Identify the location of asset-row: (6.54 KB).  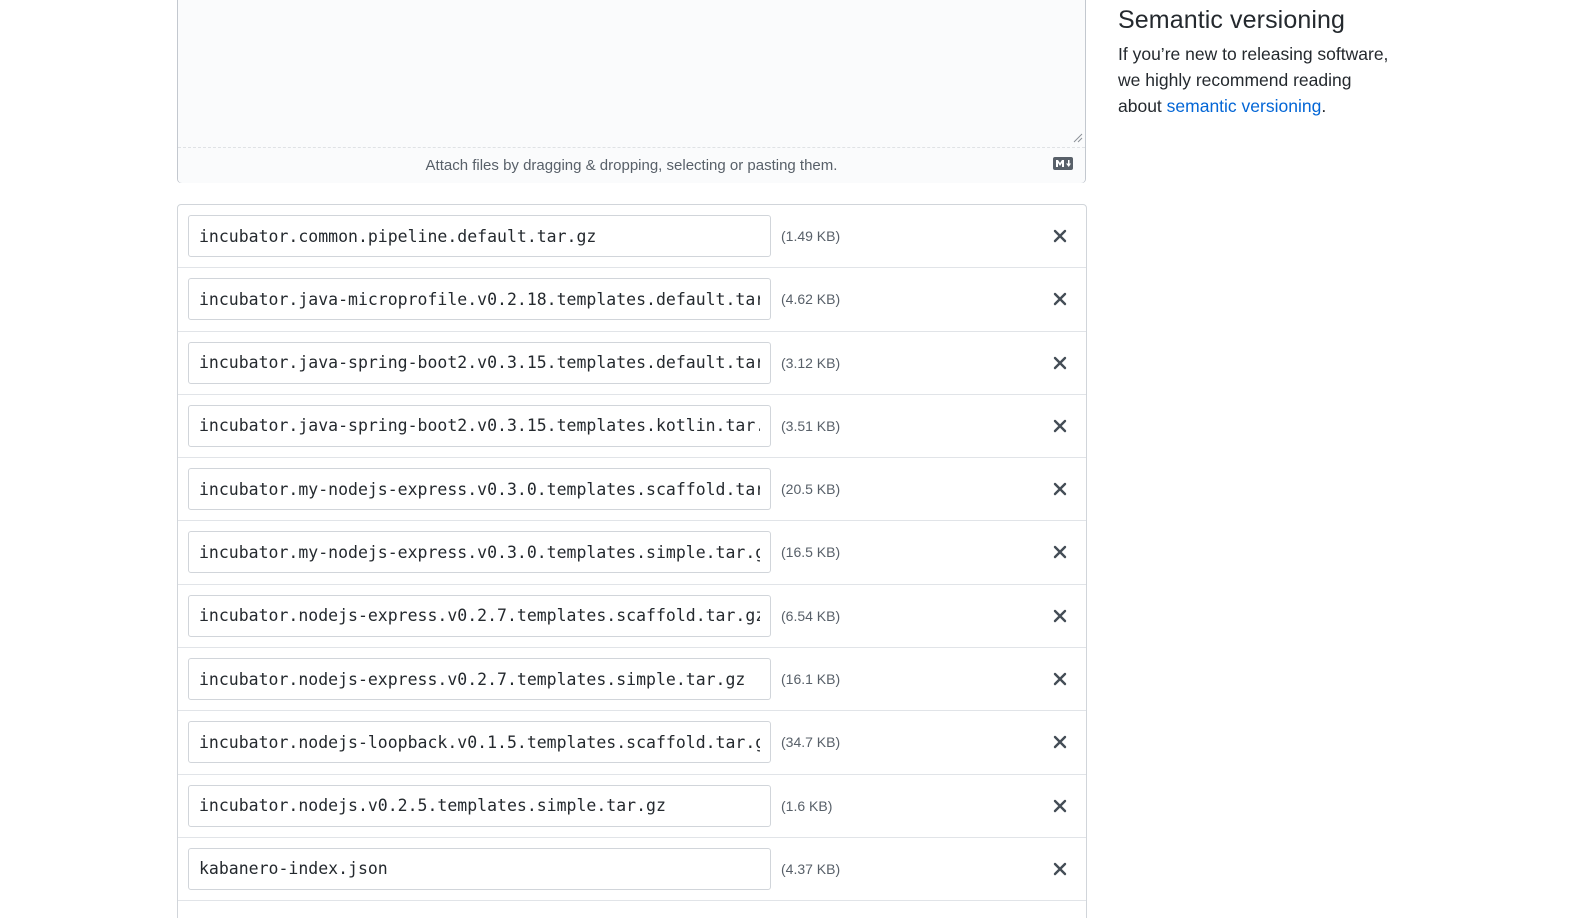
(632, 617).